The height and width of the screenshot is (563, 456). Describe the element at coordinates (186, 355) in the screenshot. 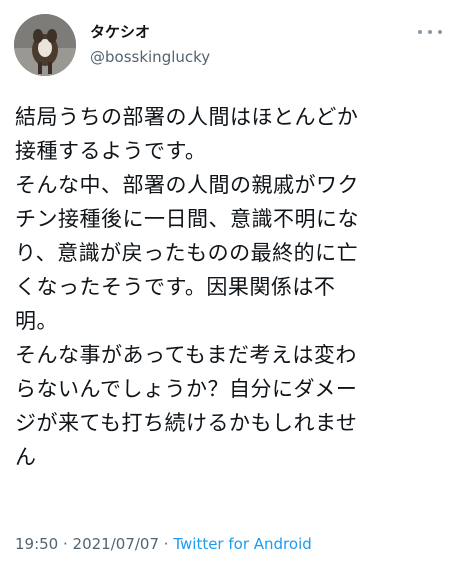

I see `tweet-text-line: そんな事があってもまだ考えは変わ` at that location.